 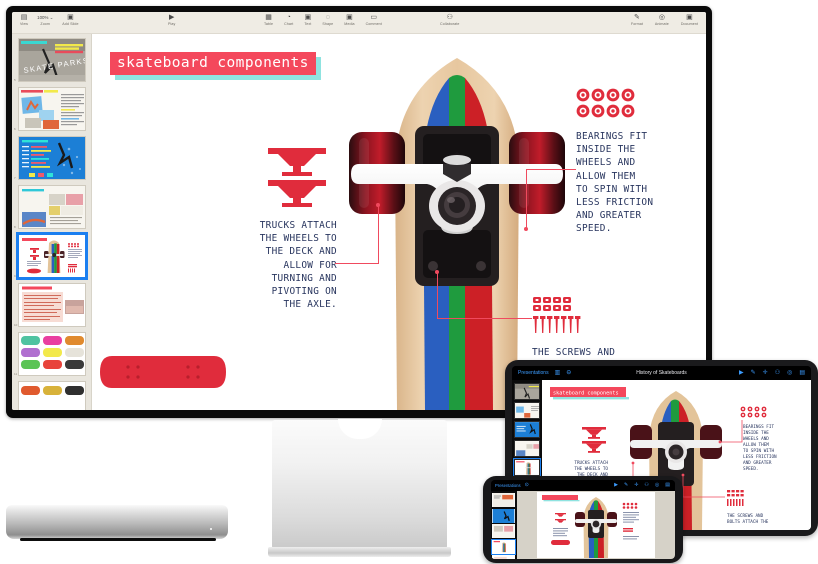 I want to click on iphone-back-label: Presentations, so click(x=508, y=485).